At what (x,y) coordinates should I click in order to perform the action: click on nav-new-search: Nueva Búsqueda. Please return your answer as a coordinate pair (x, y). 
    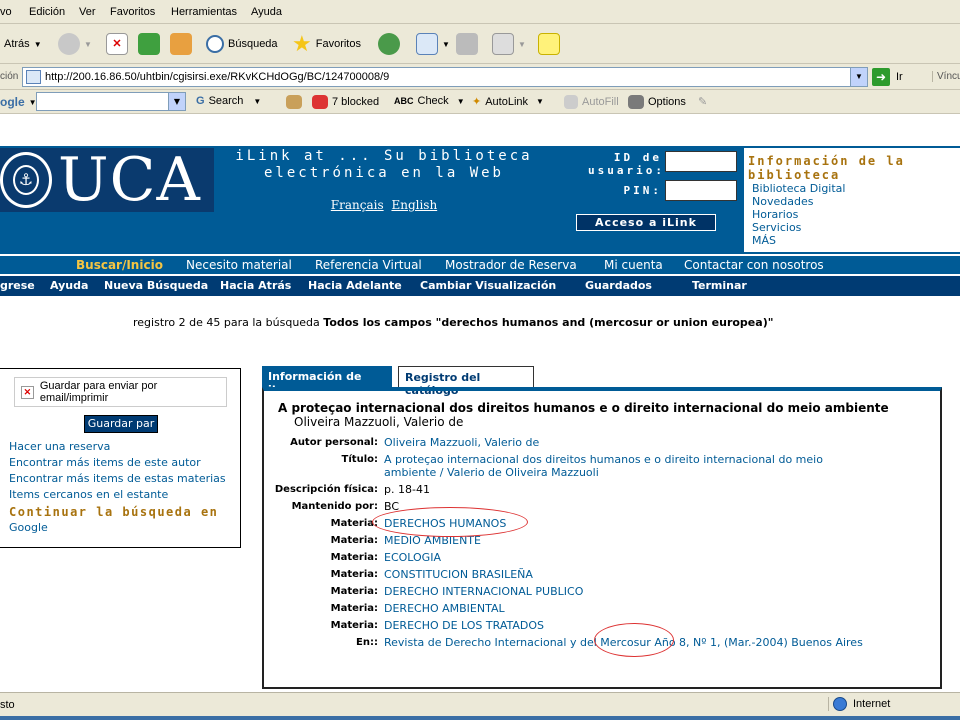
    Looking at the image, I should click on (156, 285).